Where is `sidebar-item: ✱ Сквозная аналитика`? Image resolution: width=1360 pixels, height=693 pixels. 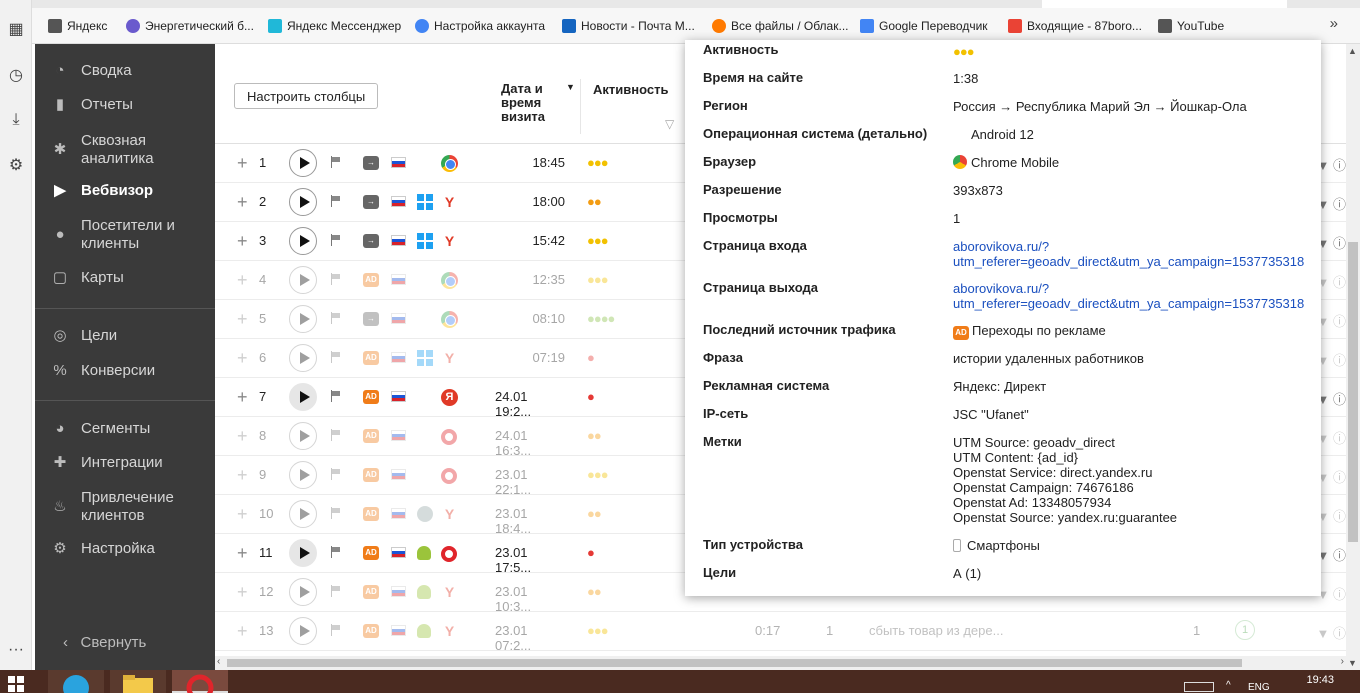
sidebar-item: ✱ Сквозная аналитика is located at coordinates (125, 150).